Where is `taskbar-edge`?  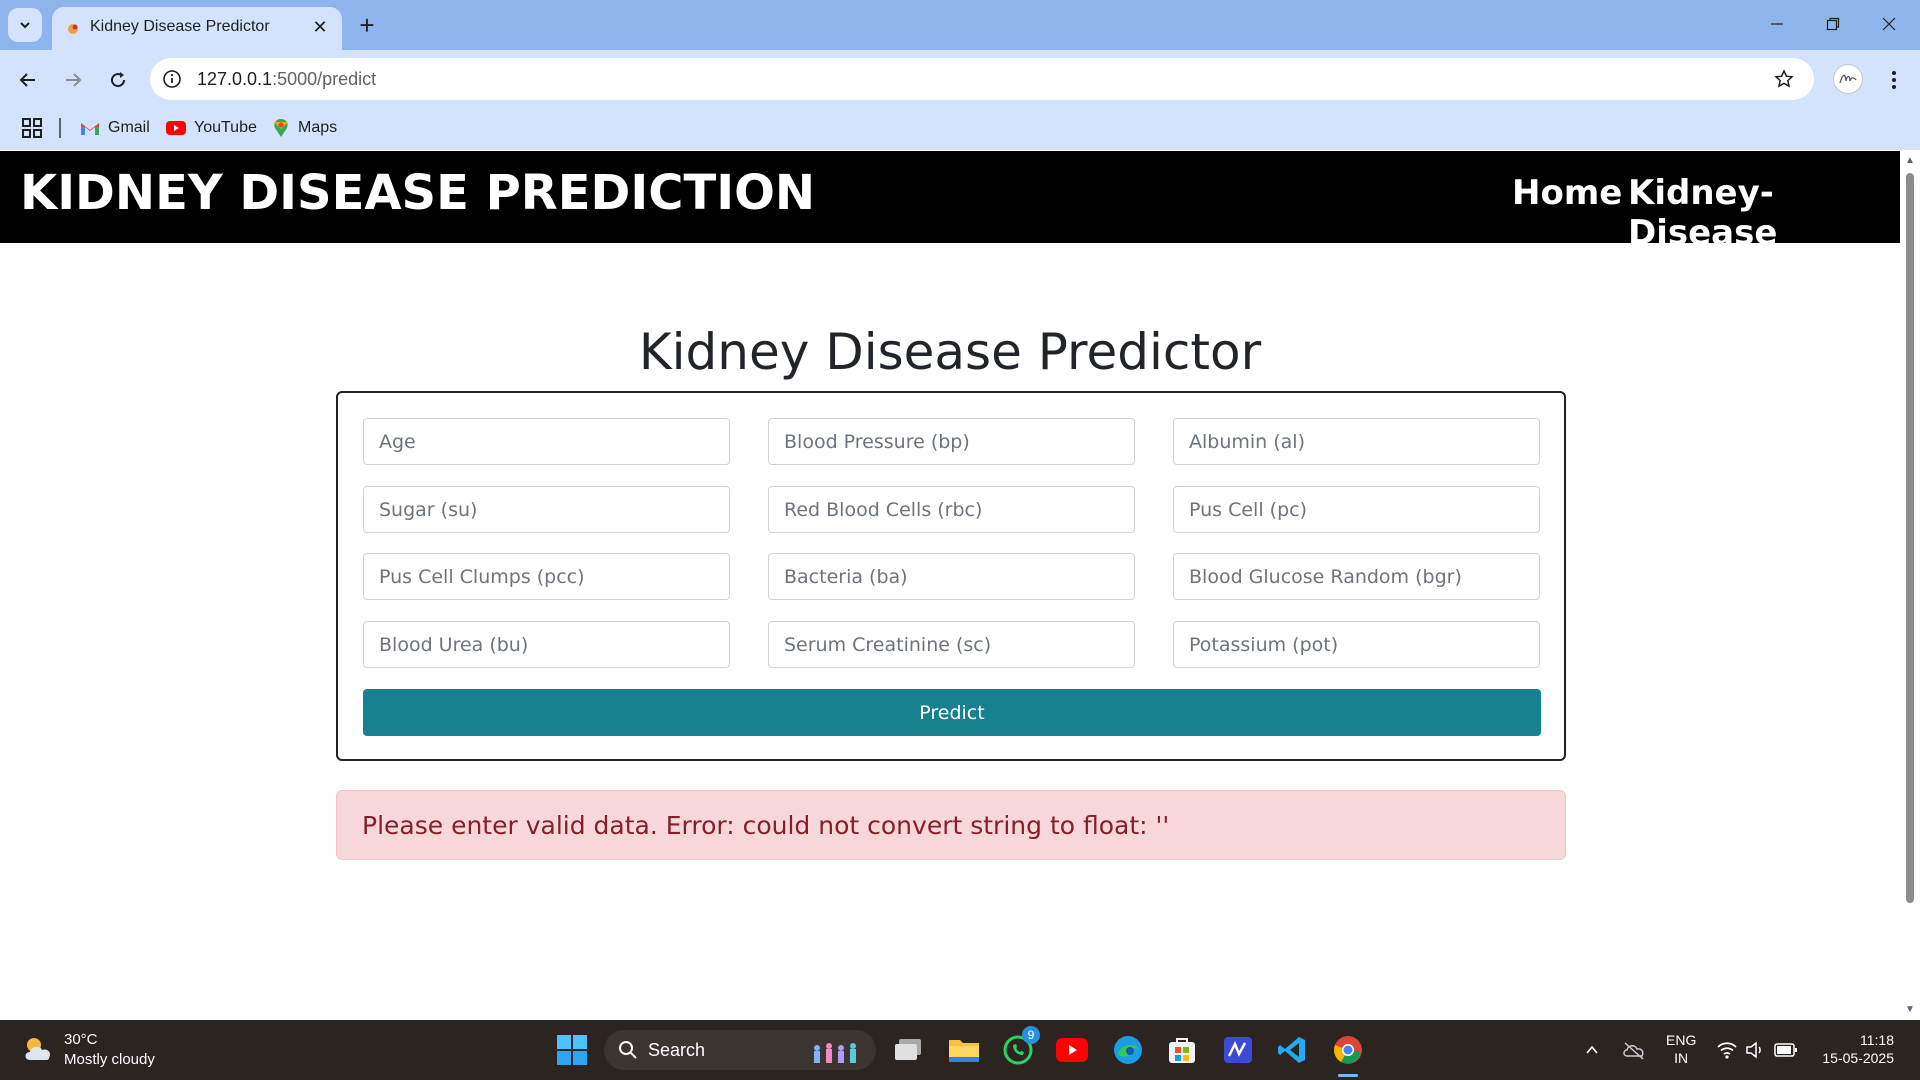
taskbar-edge is located at coordinates (1128, 1050).